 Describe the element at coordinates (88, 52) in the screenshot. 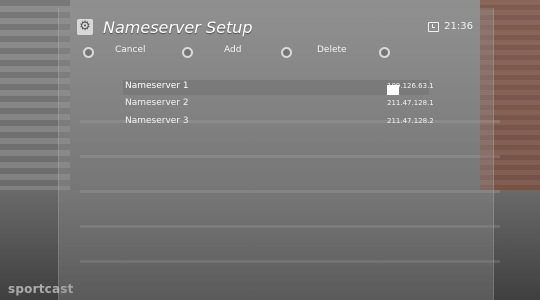

I see `cancel-button-icon` at that location.